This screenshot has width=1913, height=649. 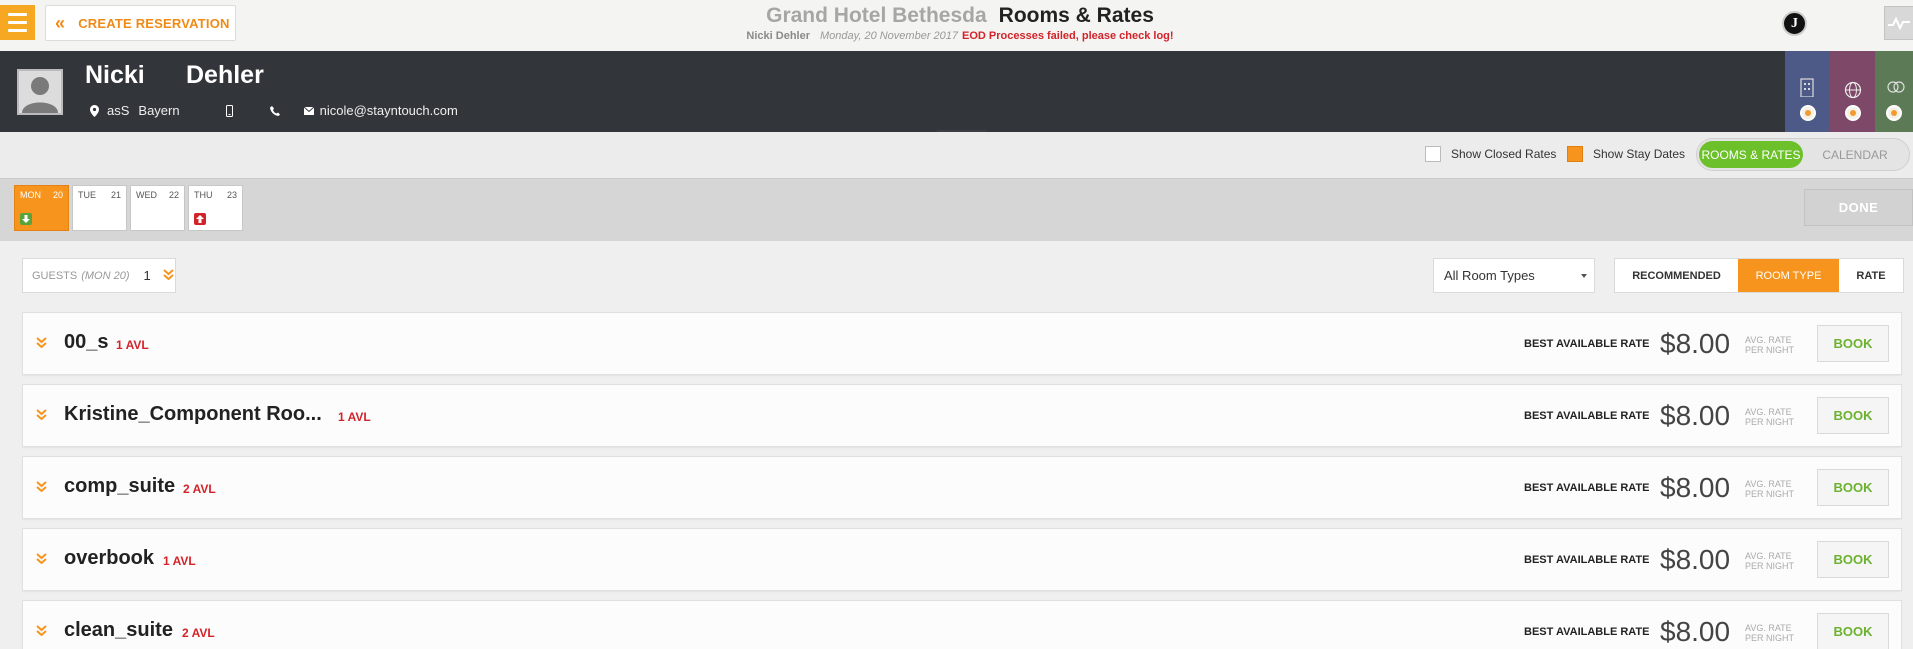 What do you see at coordinates (1751, 154) in the screenshot?
I see `rooms-rates-toggle-option: ROOMS & RATES` at bounding box center [1751, 154].